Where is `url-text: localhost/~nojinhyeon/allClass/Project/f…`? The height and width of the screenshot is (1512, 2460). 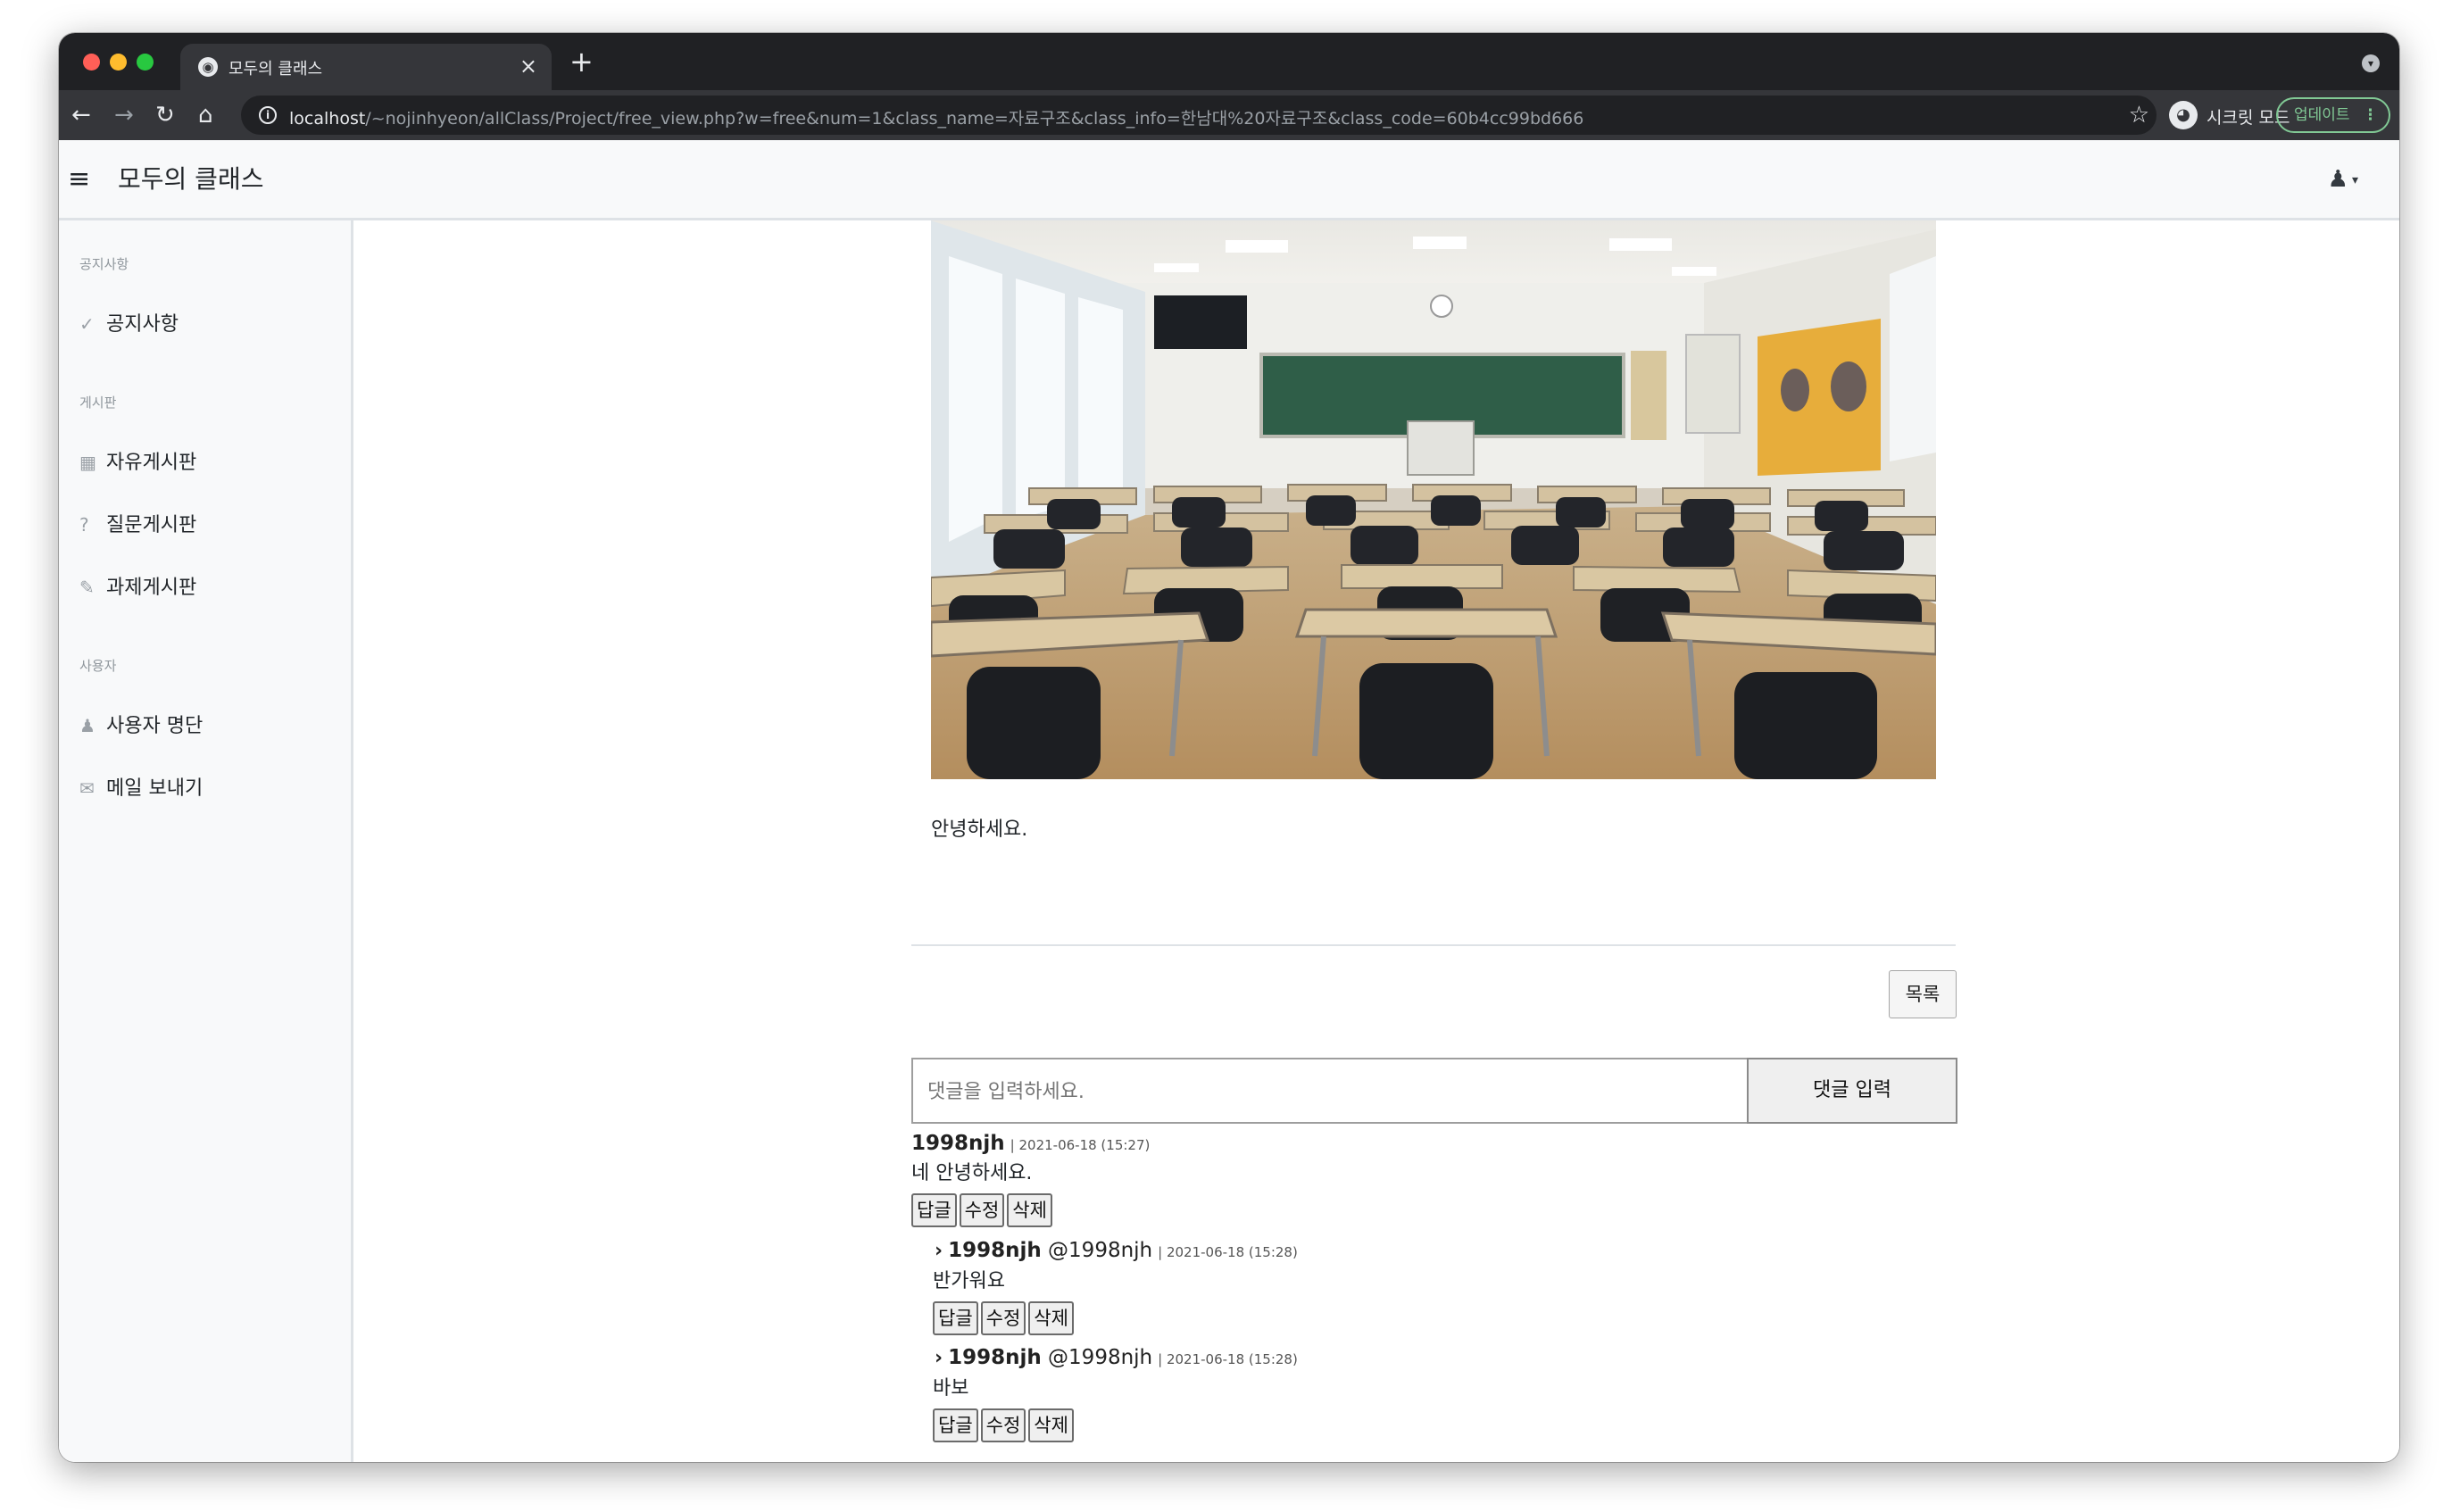 url-text: localhost/~nojinhyeon/allClass/Project/f… is located at coordinates (936, 117).